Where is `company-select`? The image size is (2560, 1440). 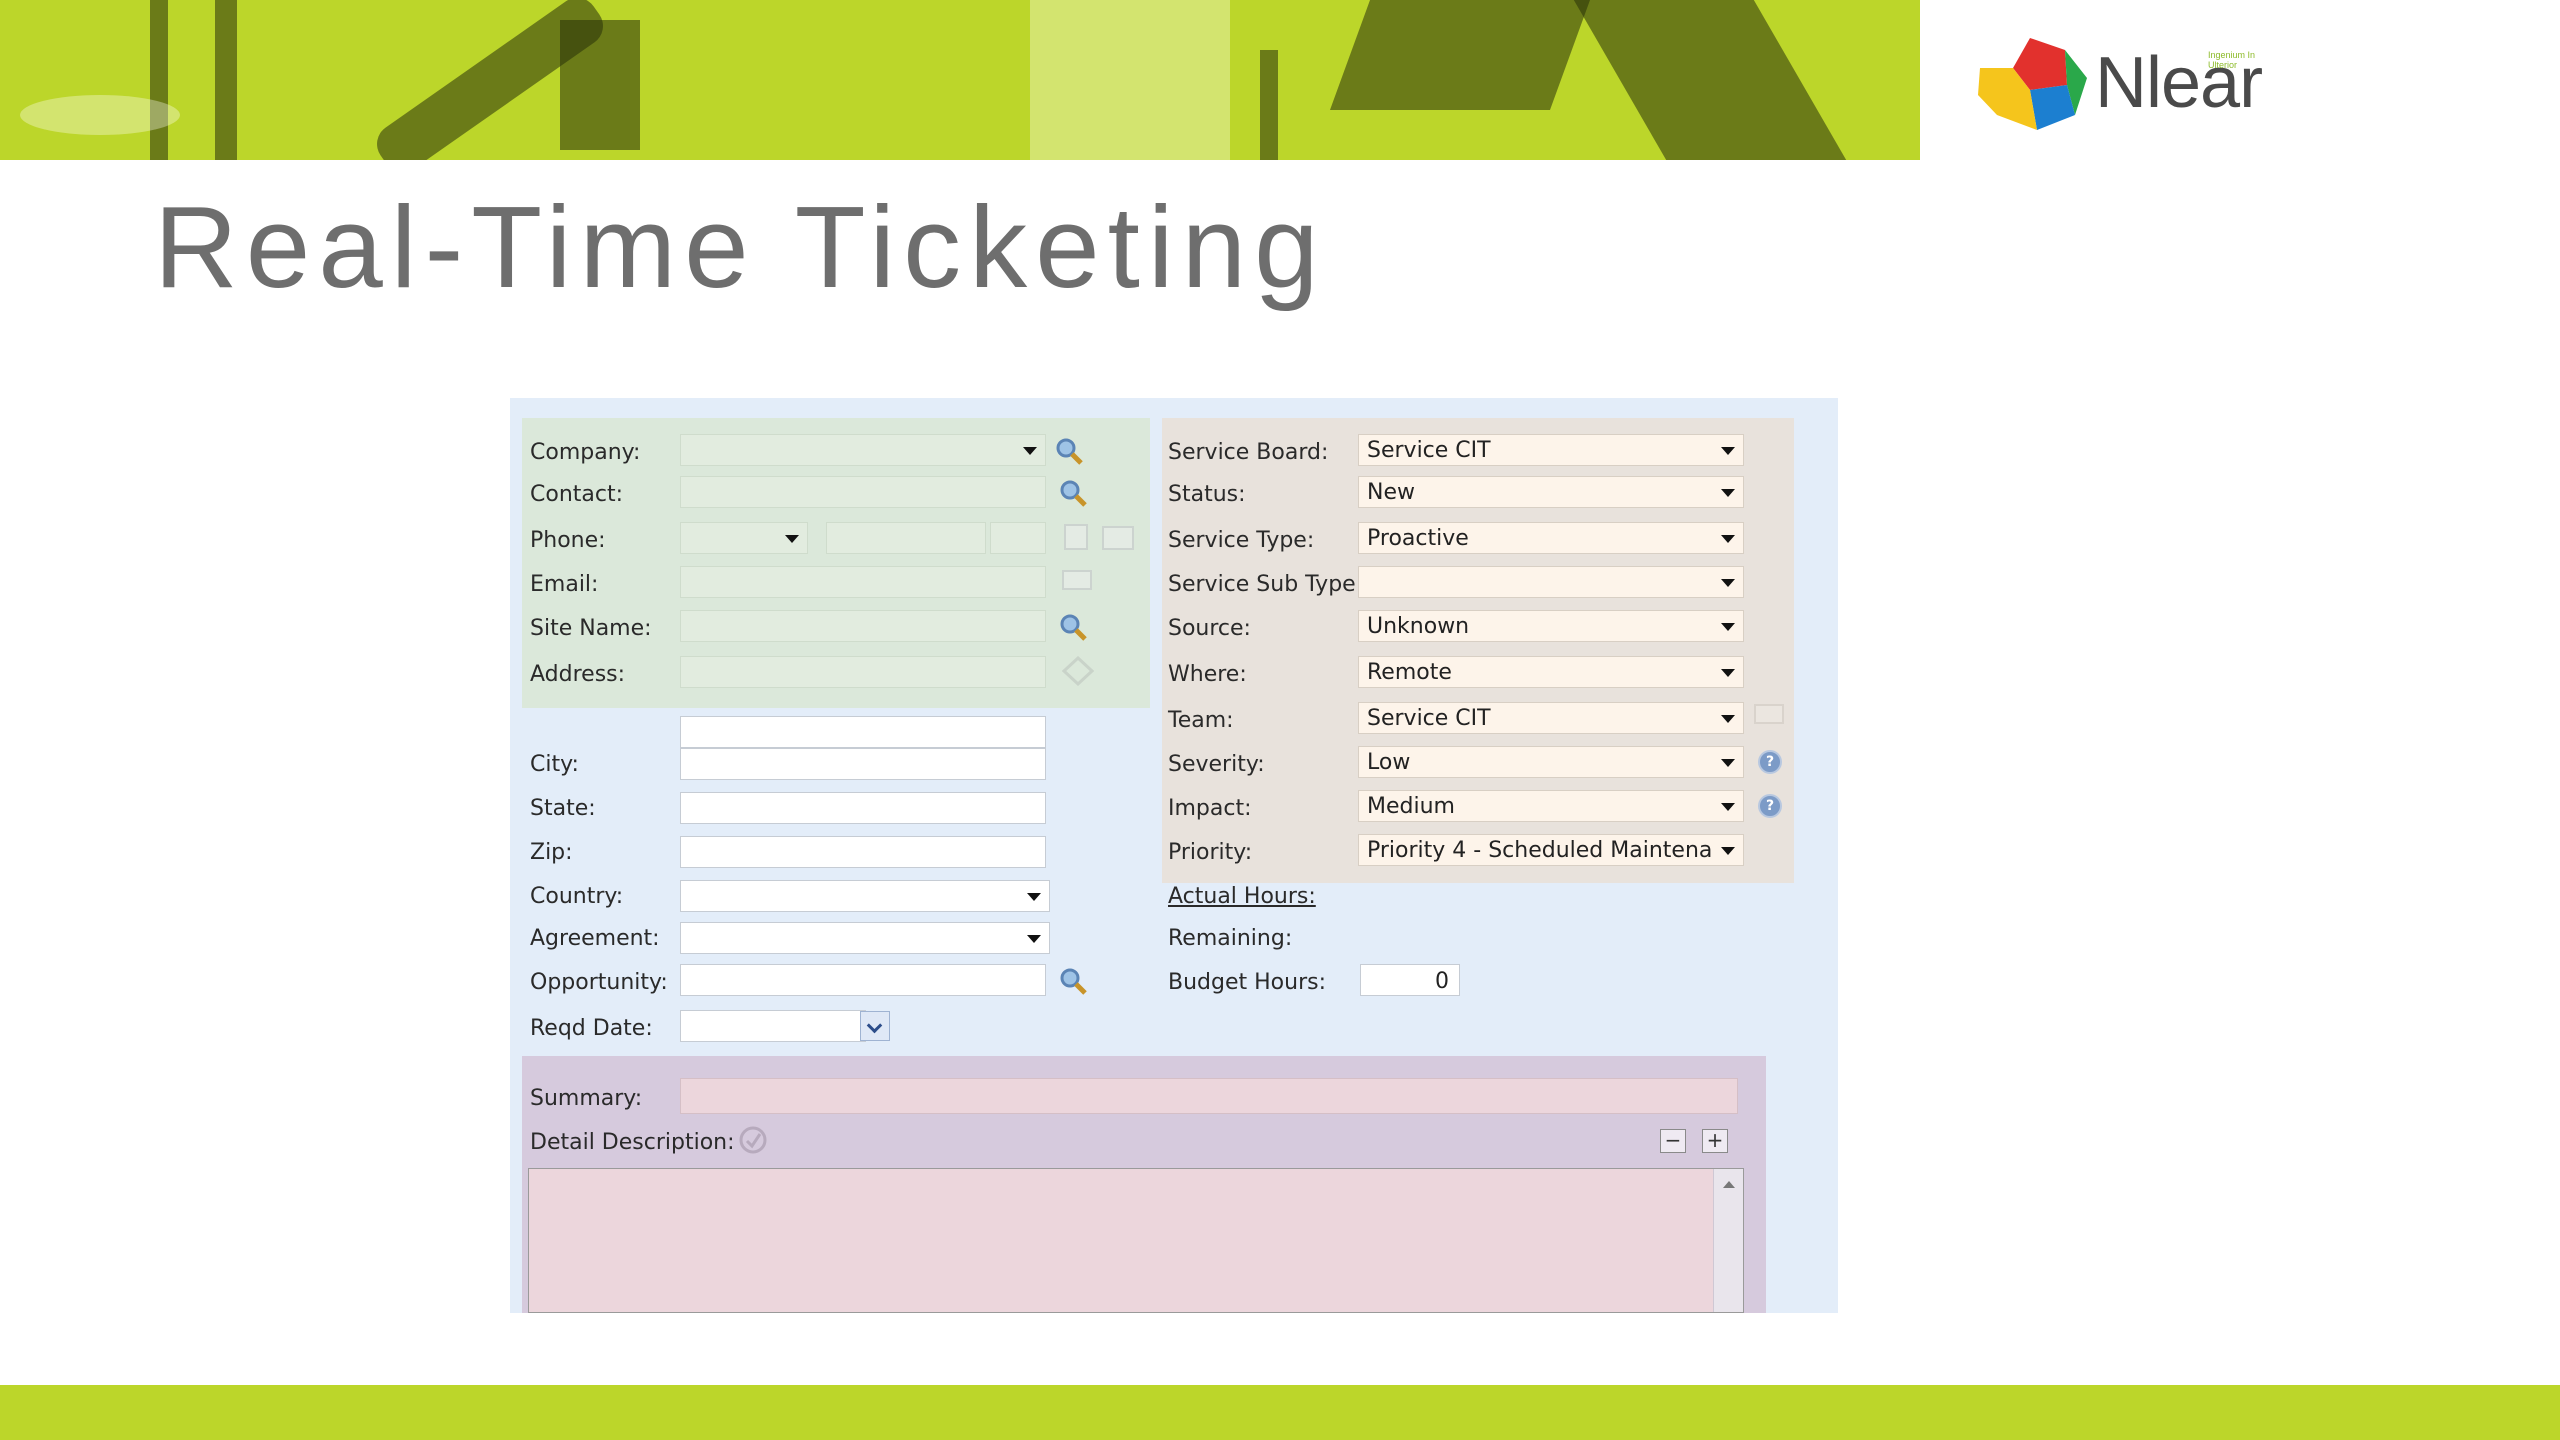
company-select is located at coordinates (863, 450).